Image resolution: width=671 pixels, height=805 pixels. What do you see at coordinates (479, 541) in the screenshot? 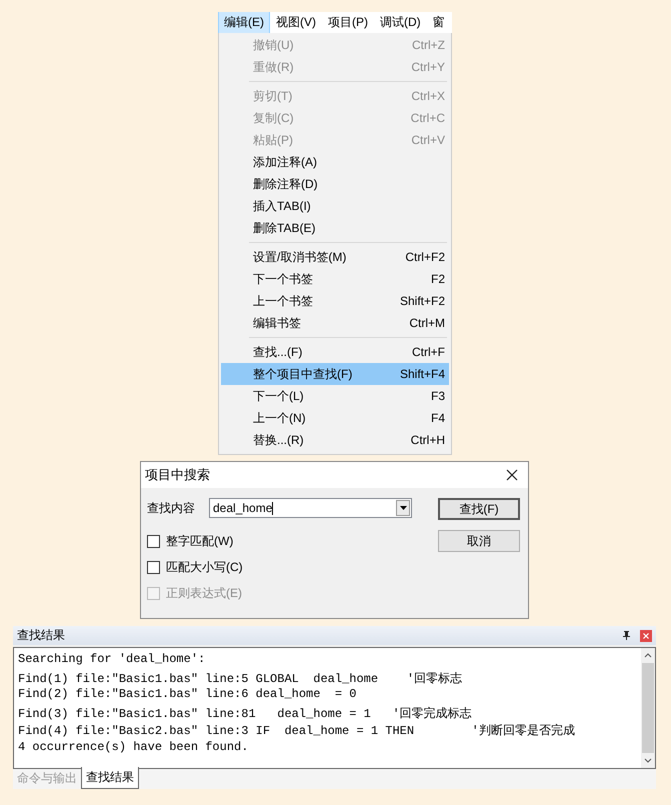
I see `cancel-button: 取消` at bounding box center [479, 541].